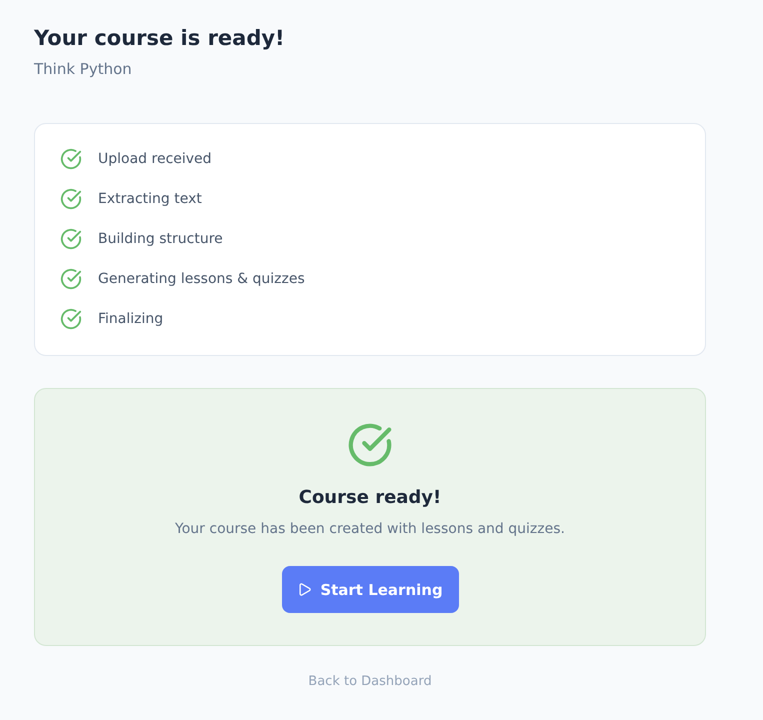 This screenshot has width=763, height=720. Describe the element at coordinates (150, 199) in the screenshot. I see `step-label: Extracting text` at that location.